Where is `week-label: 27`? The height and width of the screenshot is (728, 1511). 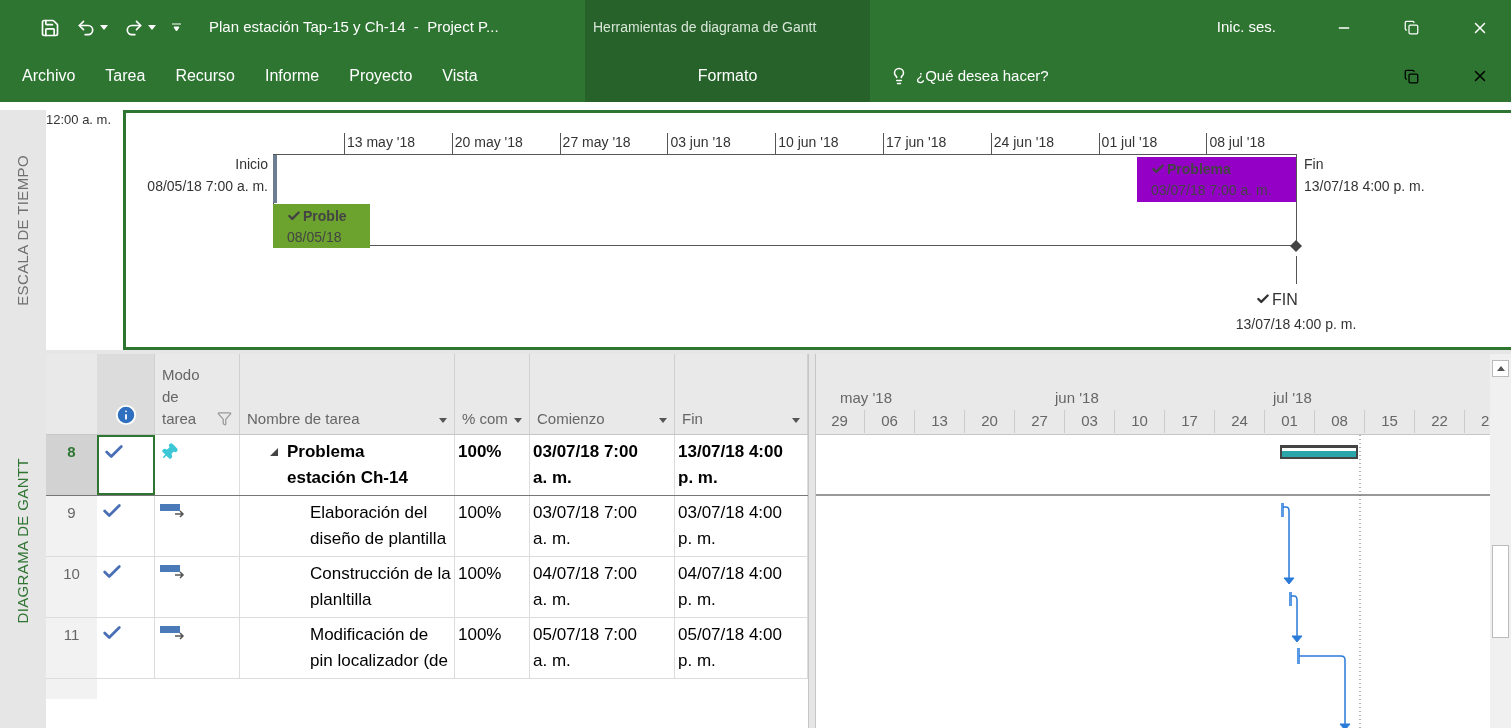 week-label: 27 is located at coordinates (1040, 421).